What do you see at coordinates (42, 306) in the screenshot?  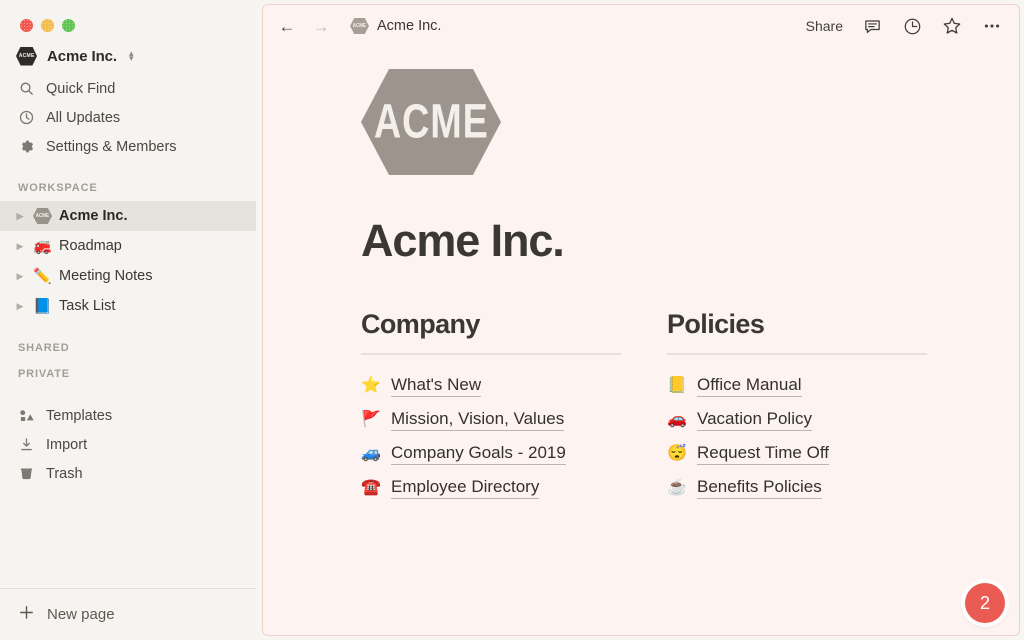 I see `blue-book-icon: 📘` at bounding box center [42, 306].